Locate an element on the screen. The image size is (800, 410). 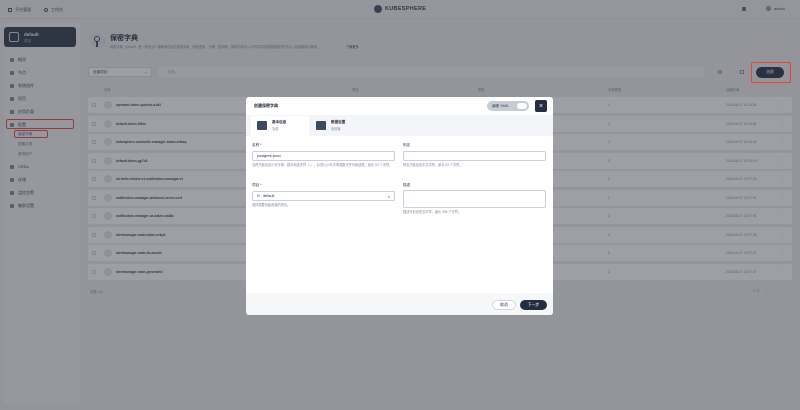
step2-status: 未设置 is located at coordinates (336, 129).